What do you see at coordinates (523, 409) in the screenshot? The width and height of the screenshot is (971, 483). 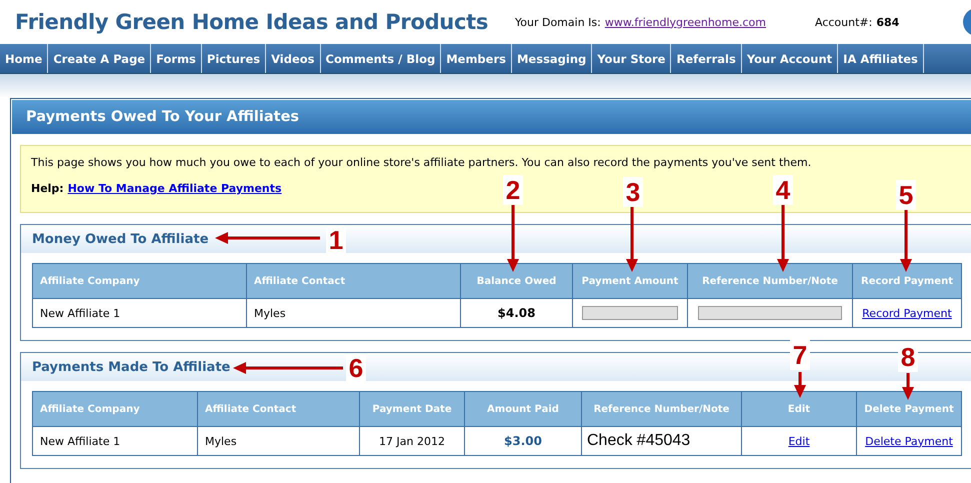 I see `column-header: Amount Paid` at bounding box center [523, 409].